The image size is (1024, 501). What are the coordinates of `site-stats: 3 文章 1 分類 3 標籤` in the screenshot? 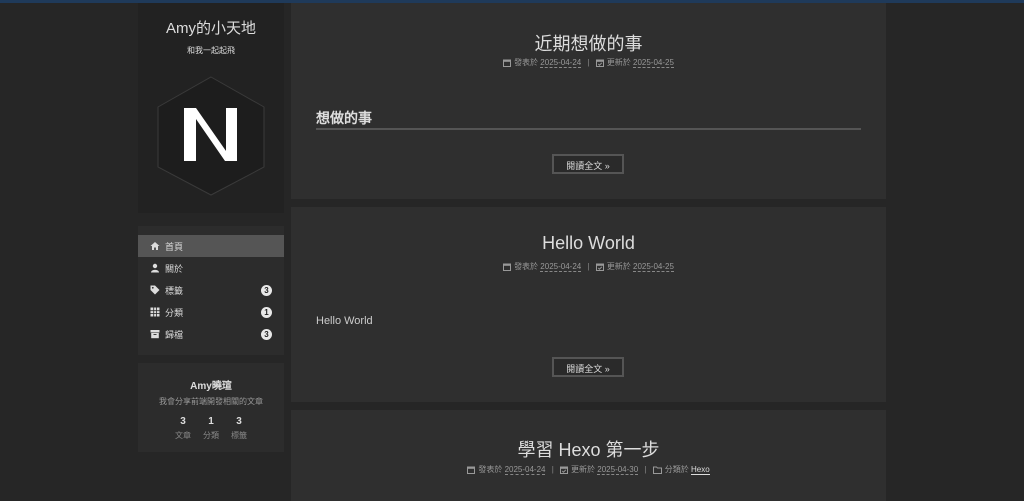 It's located at (211, 428).